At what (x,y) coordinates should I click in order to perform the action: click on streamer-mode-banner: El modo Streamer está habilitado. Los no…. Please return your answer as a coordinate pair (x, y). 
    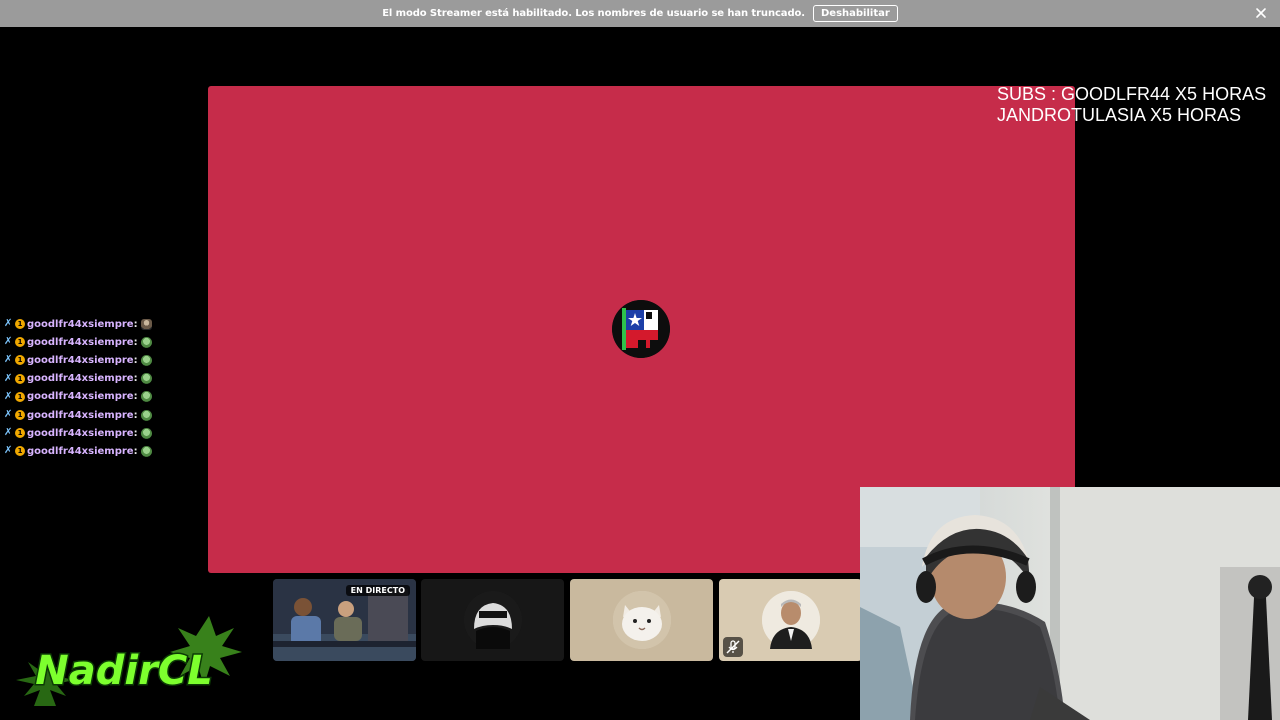
    Looking at the image, I should click on (640, 13).